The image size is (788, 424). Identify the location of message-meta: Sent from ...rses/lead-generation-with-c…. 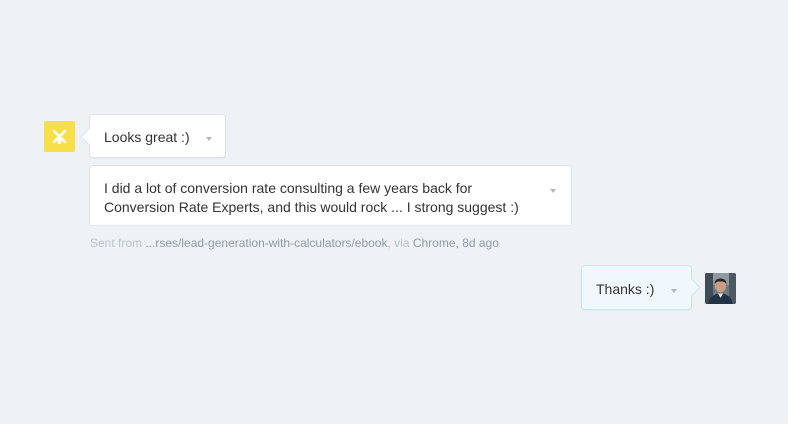
(294, 243).